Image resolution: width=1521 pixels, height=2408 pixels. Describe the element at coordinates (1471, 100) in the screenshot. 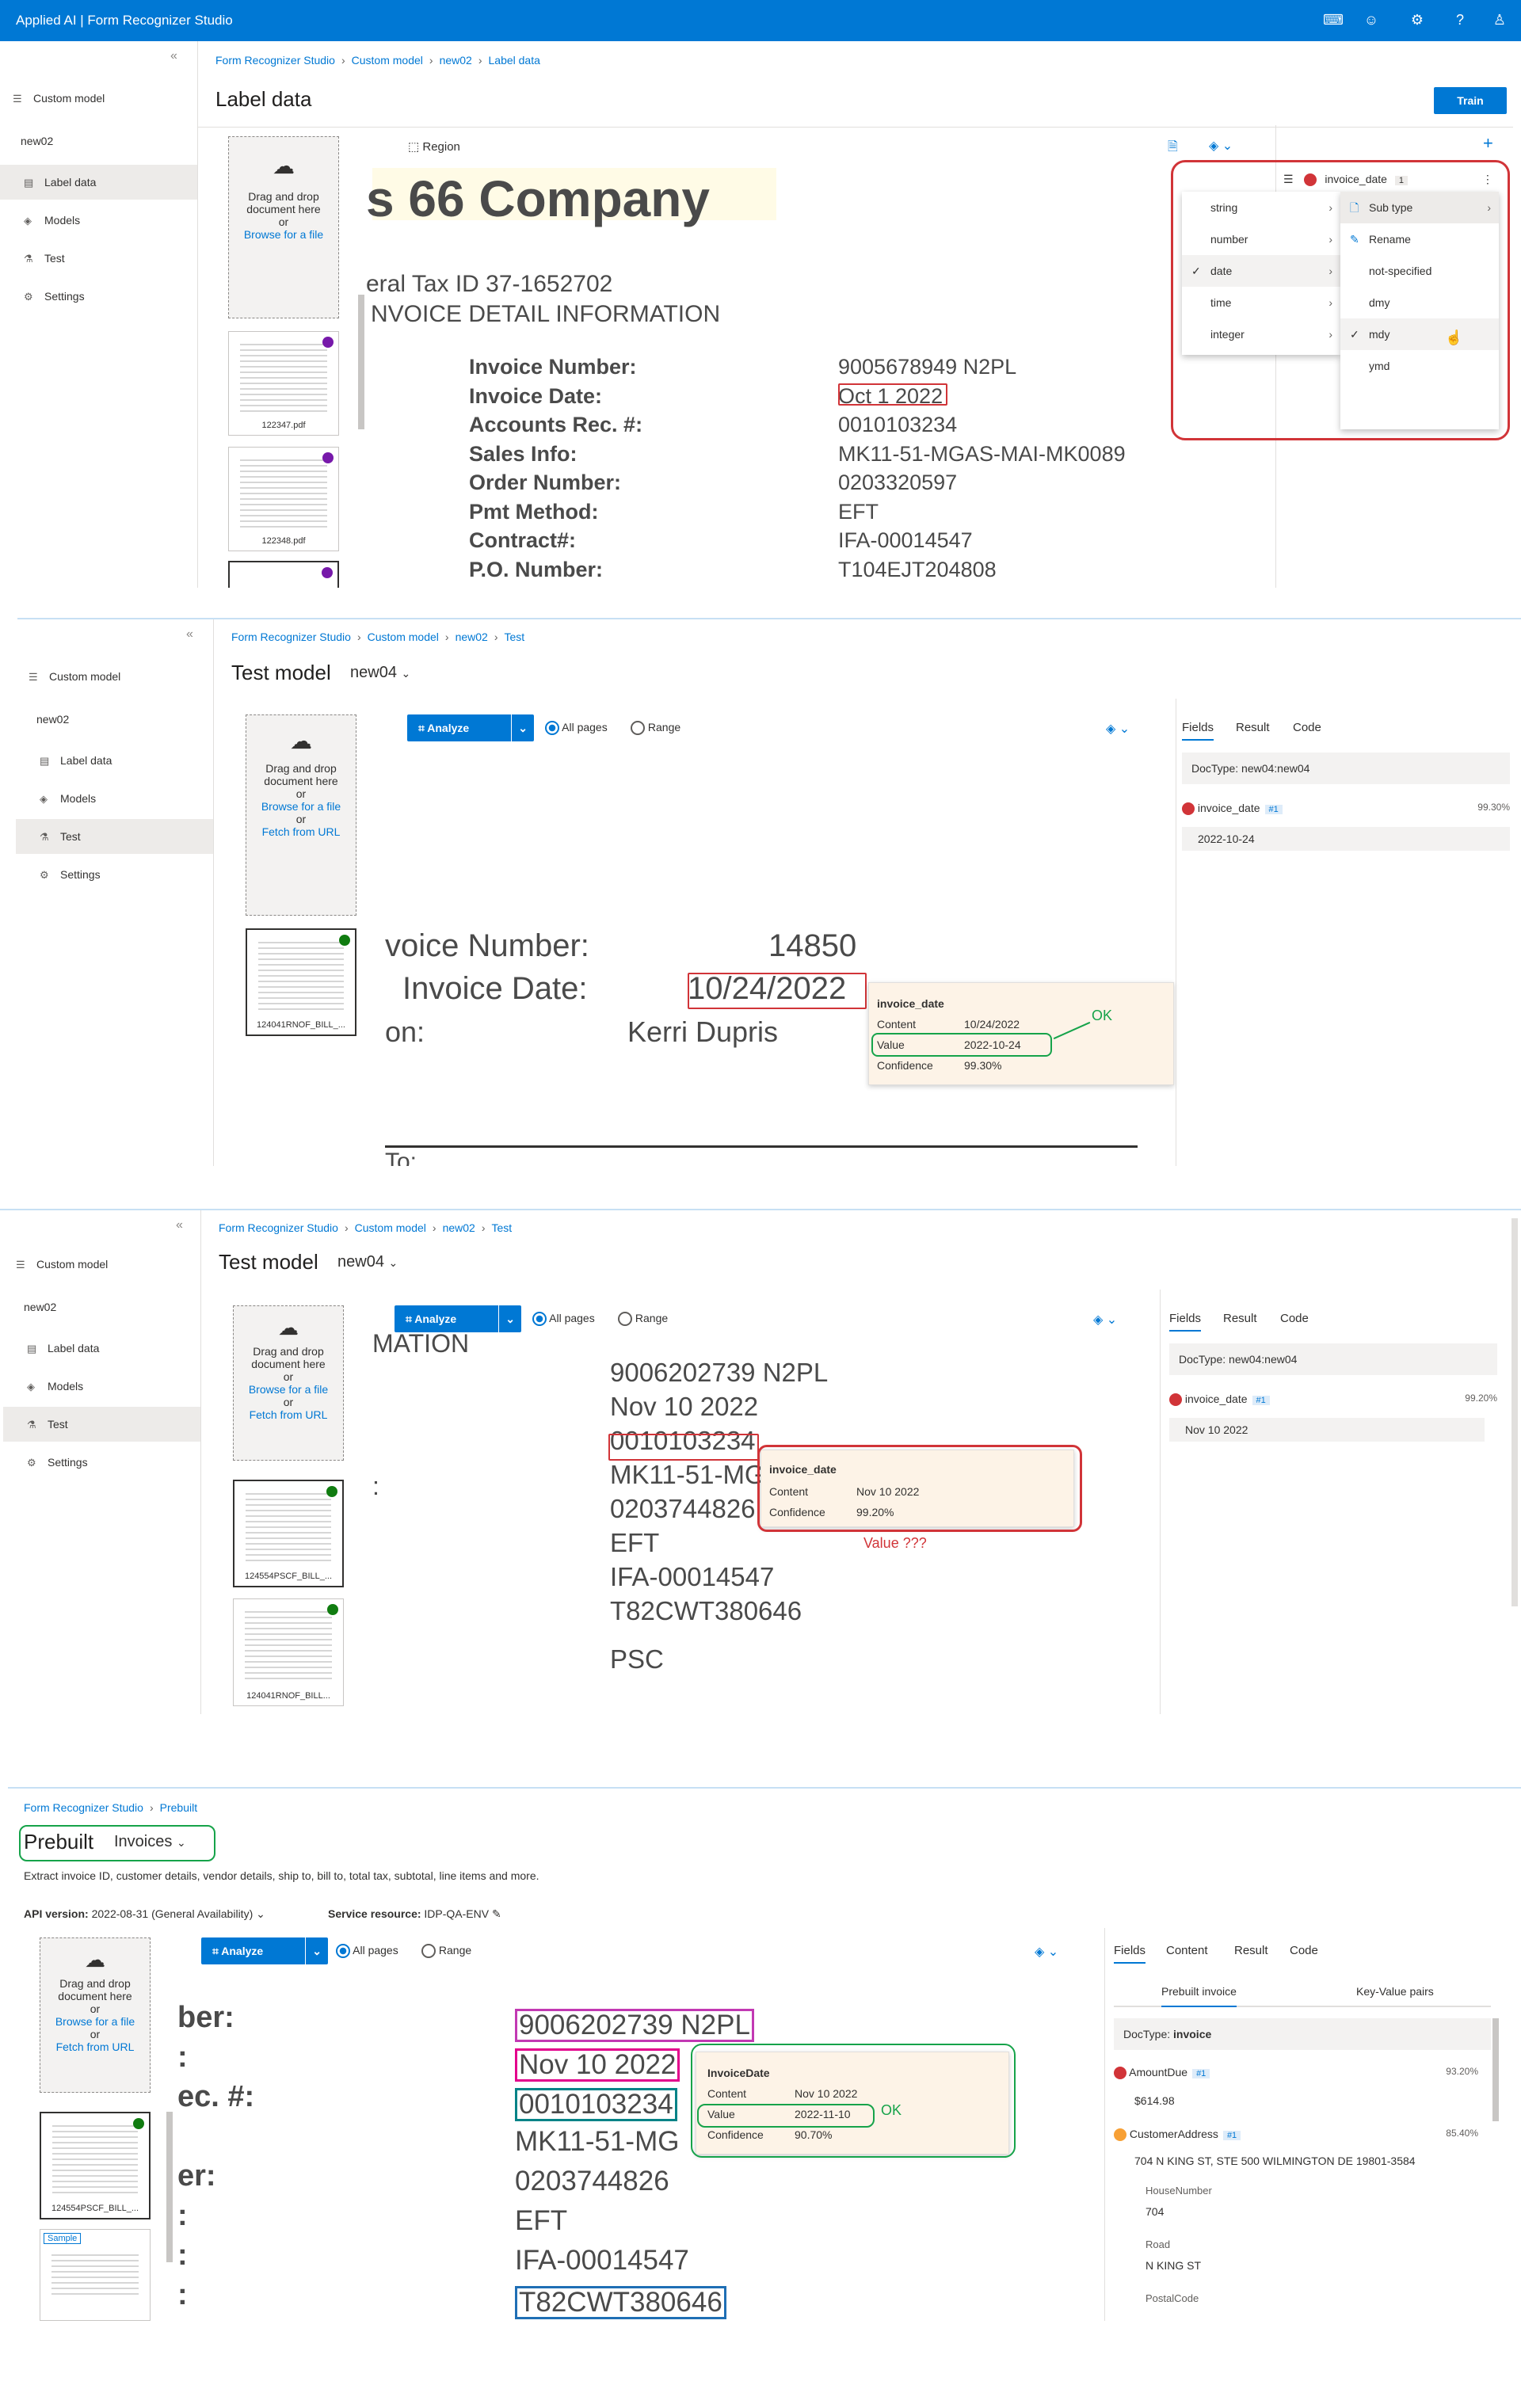

I see `train-button: Train` at that location.